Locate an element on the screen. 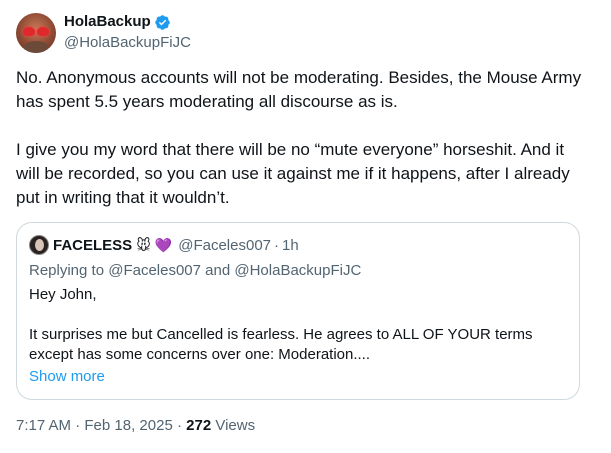 The width and height of the screenshot is (611, 453). views-count: 272 is located at coordinates (199, 425).